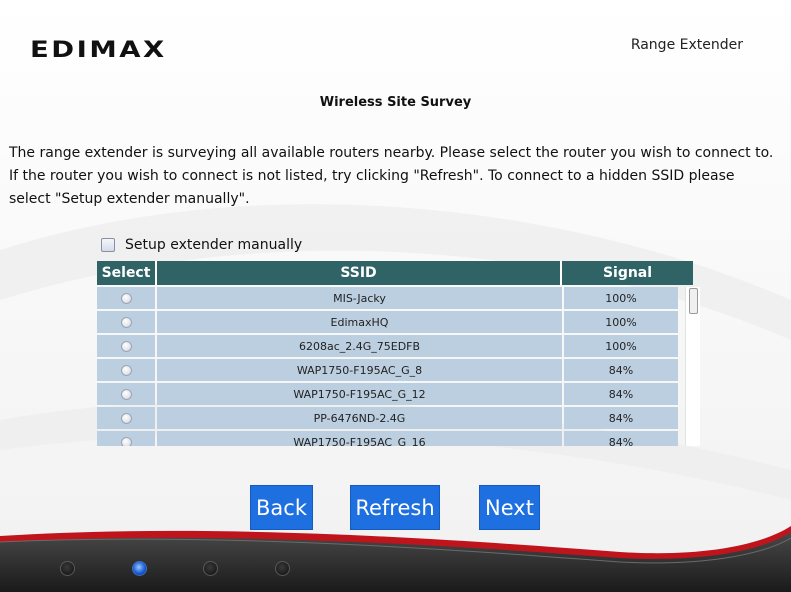 This screenshot has width=791, height=592. I want to click on header-select: Select, so click(127, 273).